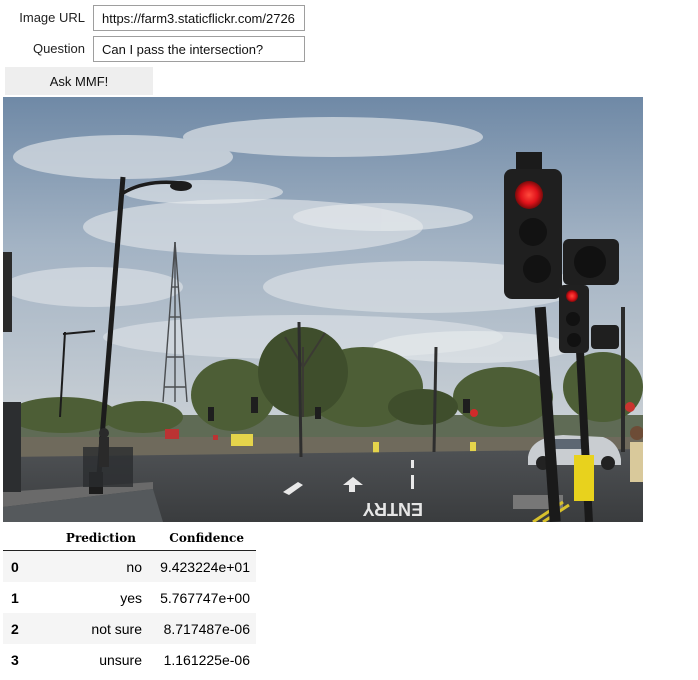 This screenshot has width=698, height=680. I want to click on table-row: 1 yes 5.767747e+00, so click(129, 597).